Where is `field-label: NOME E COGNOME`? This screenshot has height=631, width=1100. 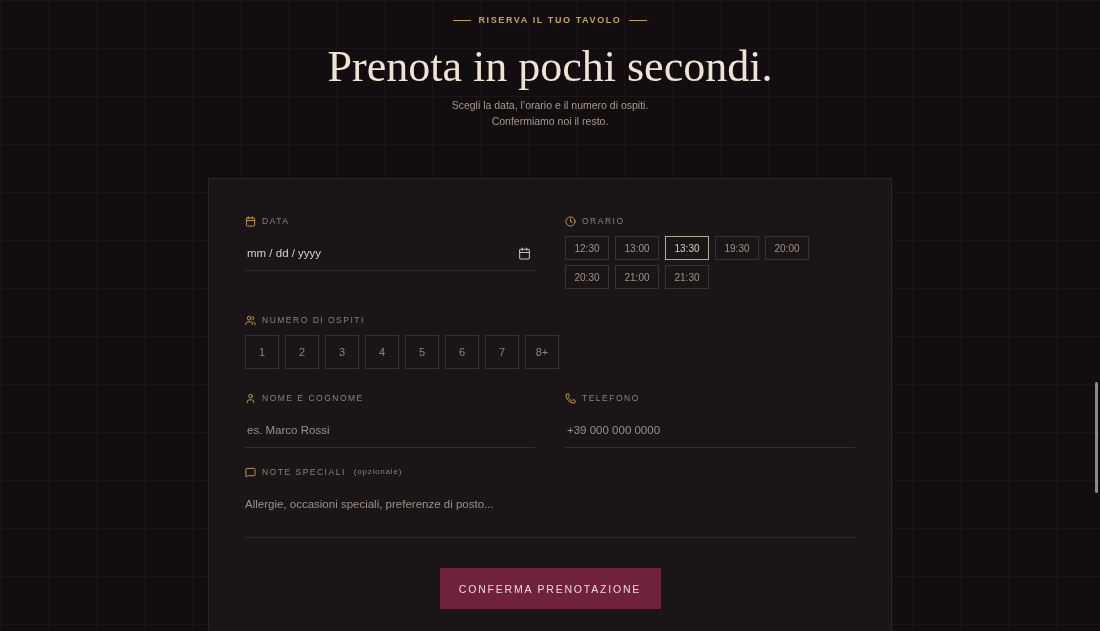
field-label: NOME E COGNOME is located at coordinates (313, 398).